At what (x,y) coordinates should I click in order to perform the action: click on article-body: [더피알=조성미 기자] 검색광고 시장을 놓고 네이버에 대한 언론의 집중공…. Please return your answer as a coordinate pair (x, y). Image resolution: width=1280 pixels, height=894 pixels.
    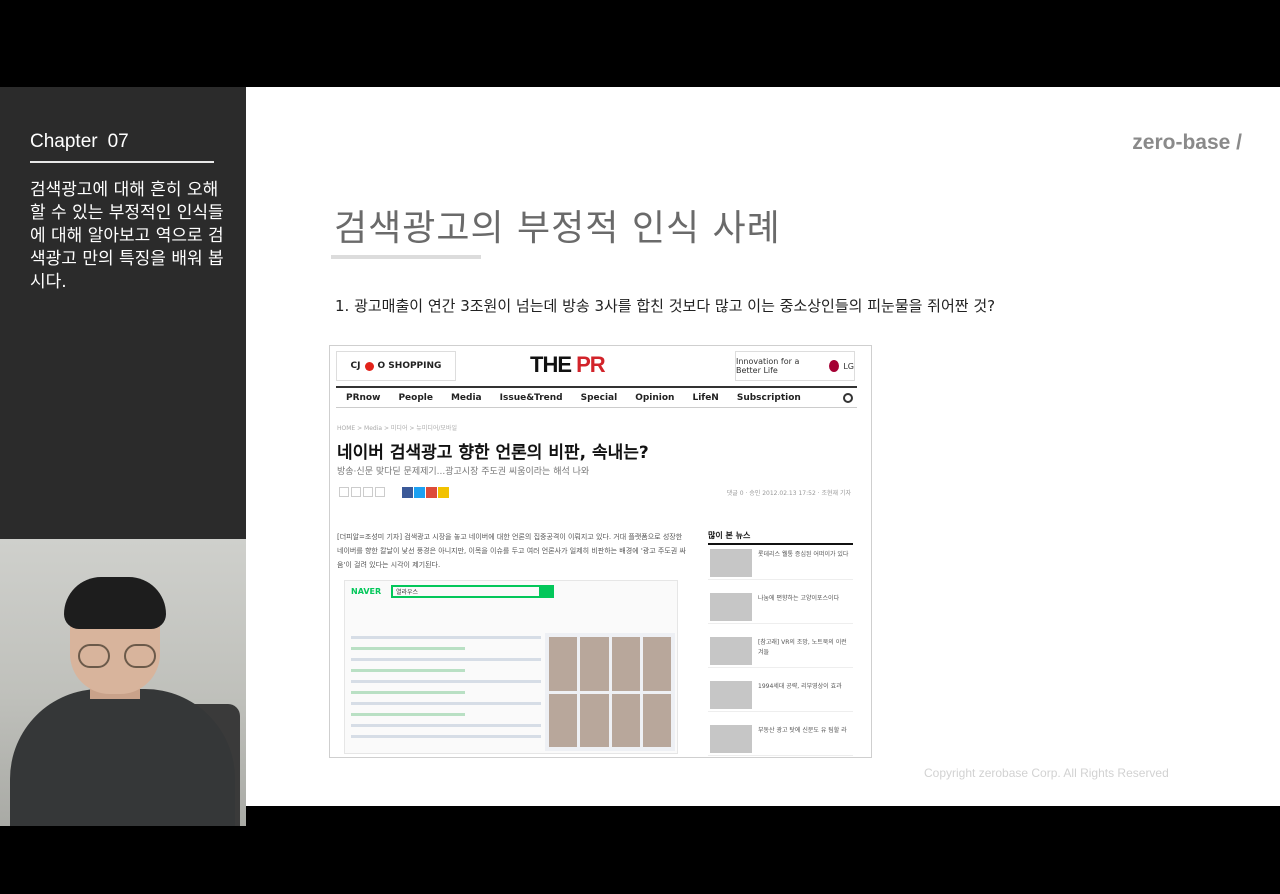
    Looking at the image, I should click on (511, 551).